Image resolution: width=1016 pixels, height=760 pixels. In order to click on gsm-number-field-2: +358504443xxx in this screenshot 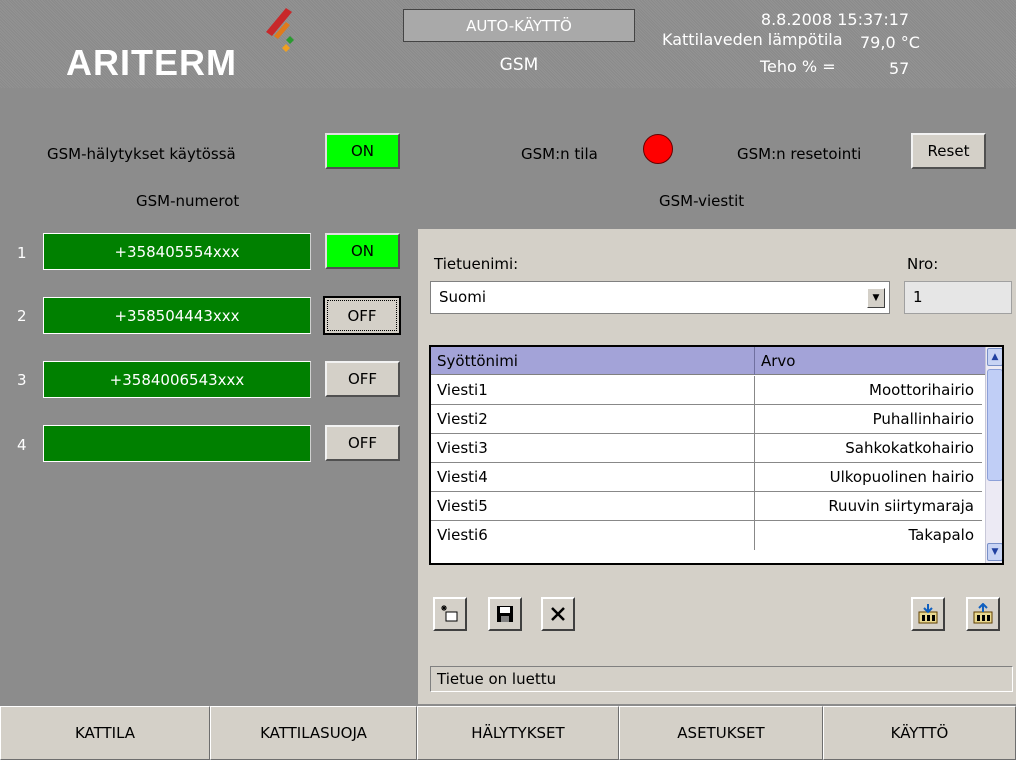, I will do `click(177, 315)`.